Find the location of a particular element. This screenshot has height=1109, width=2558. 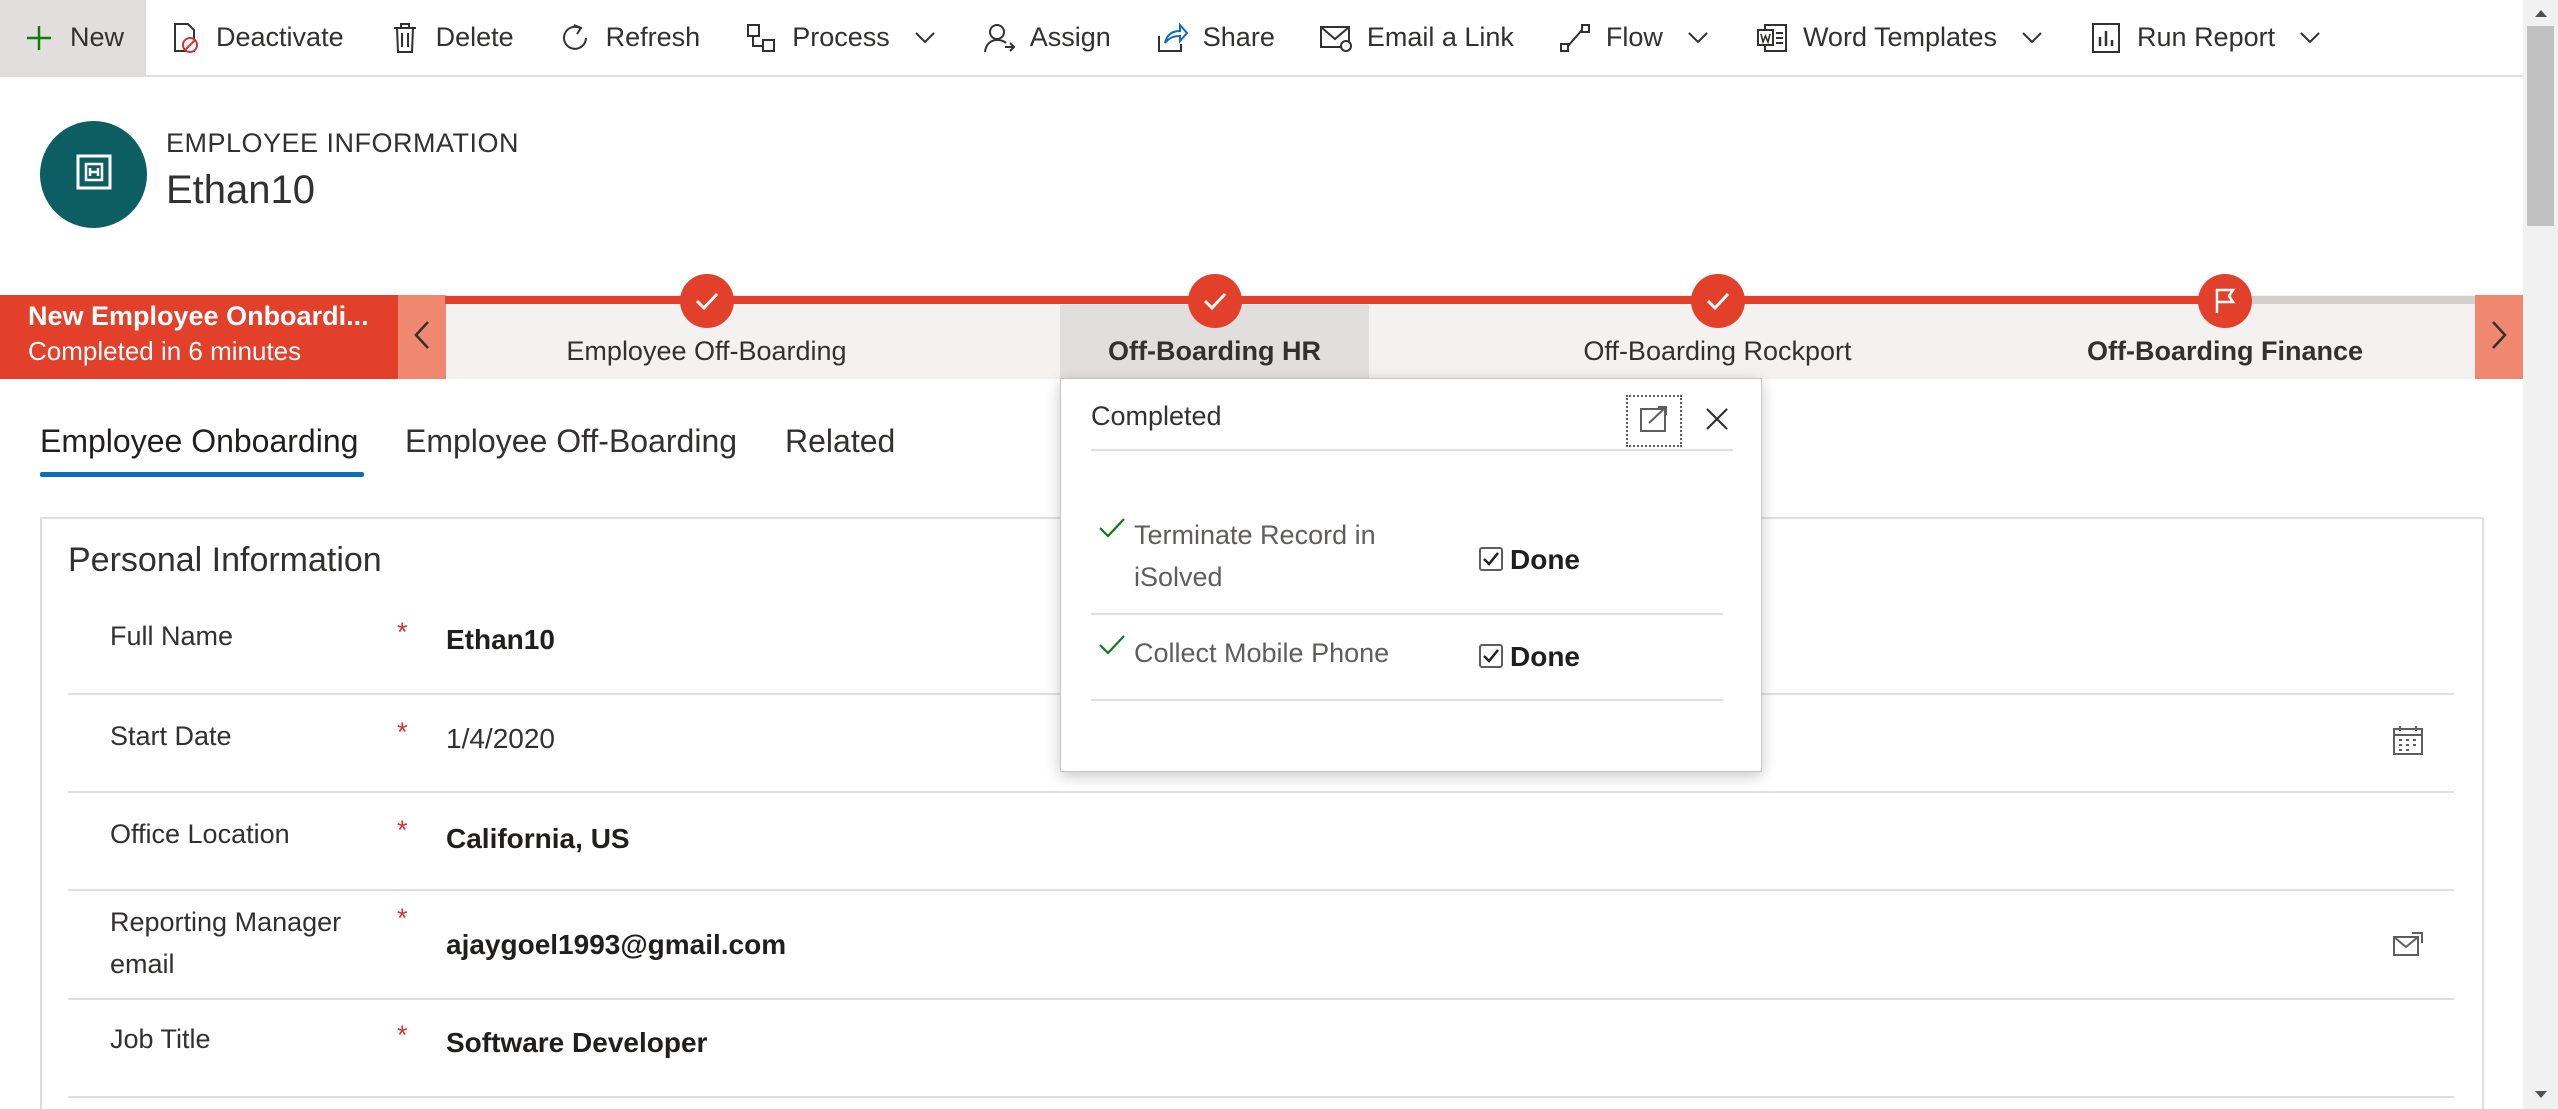

share-icon is located at coordinates (1172, 38).